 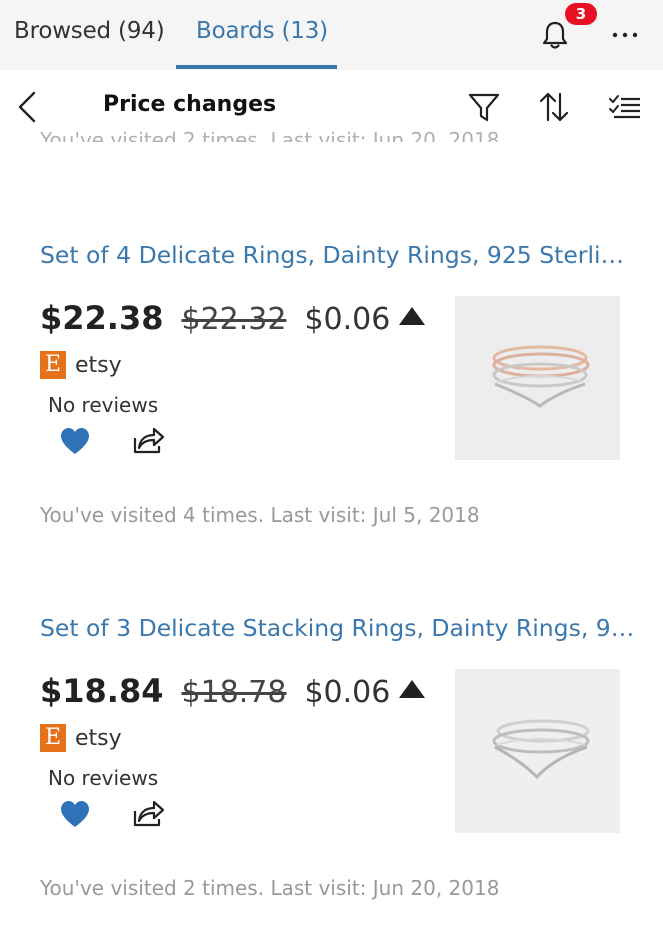 What do you see at coordinates (484, 107) in the screenshot?
I see `filter-icon` at bounding box center [484, 107].